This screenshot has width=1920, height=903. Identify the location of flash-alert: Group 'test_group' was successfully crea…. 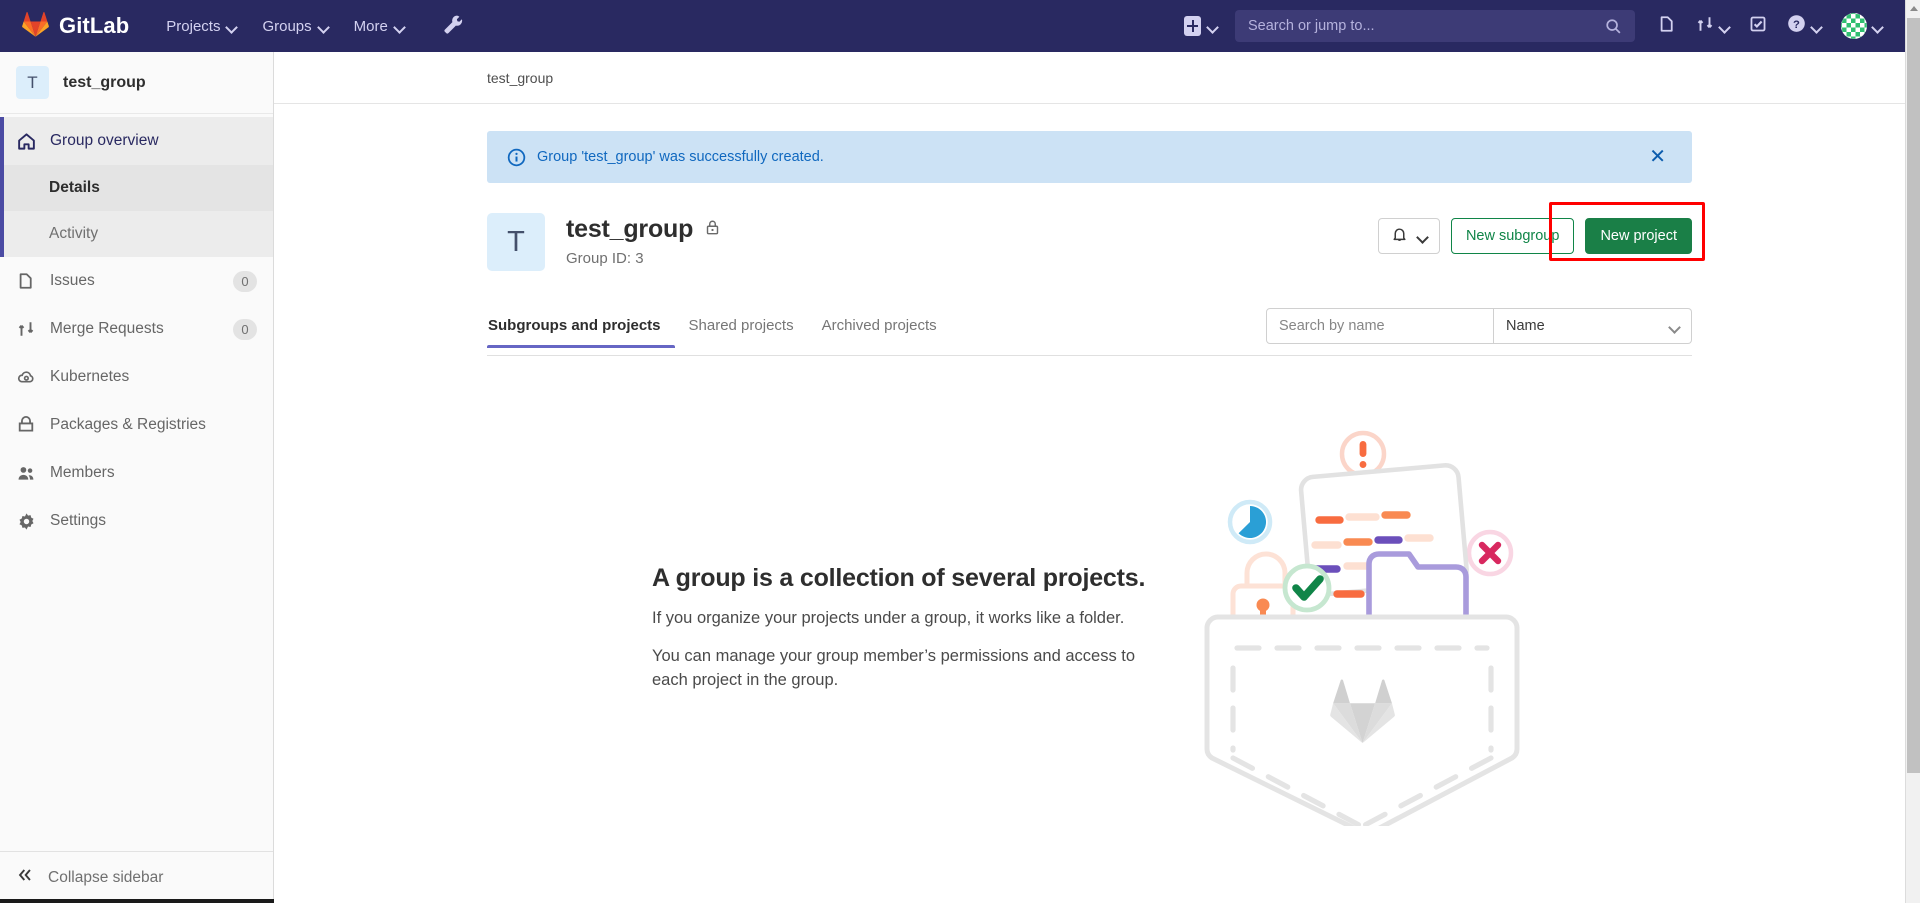
(1089, 157).